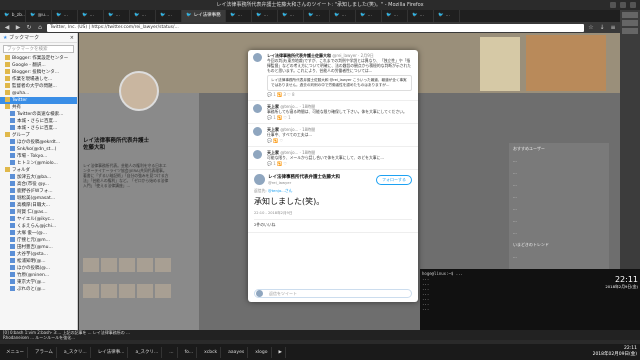 The height and width of the screenshot is (360, 640). I want to click on like-count: 2件のいいね, so click(333, 223).